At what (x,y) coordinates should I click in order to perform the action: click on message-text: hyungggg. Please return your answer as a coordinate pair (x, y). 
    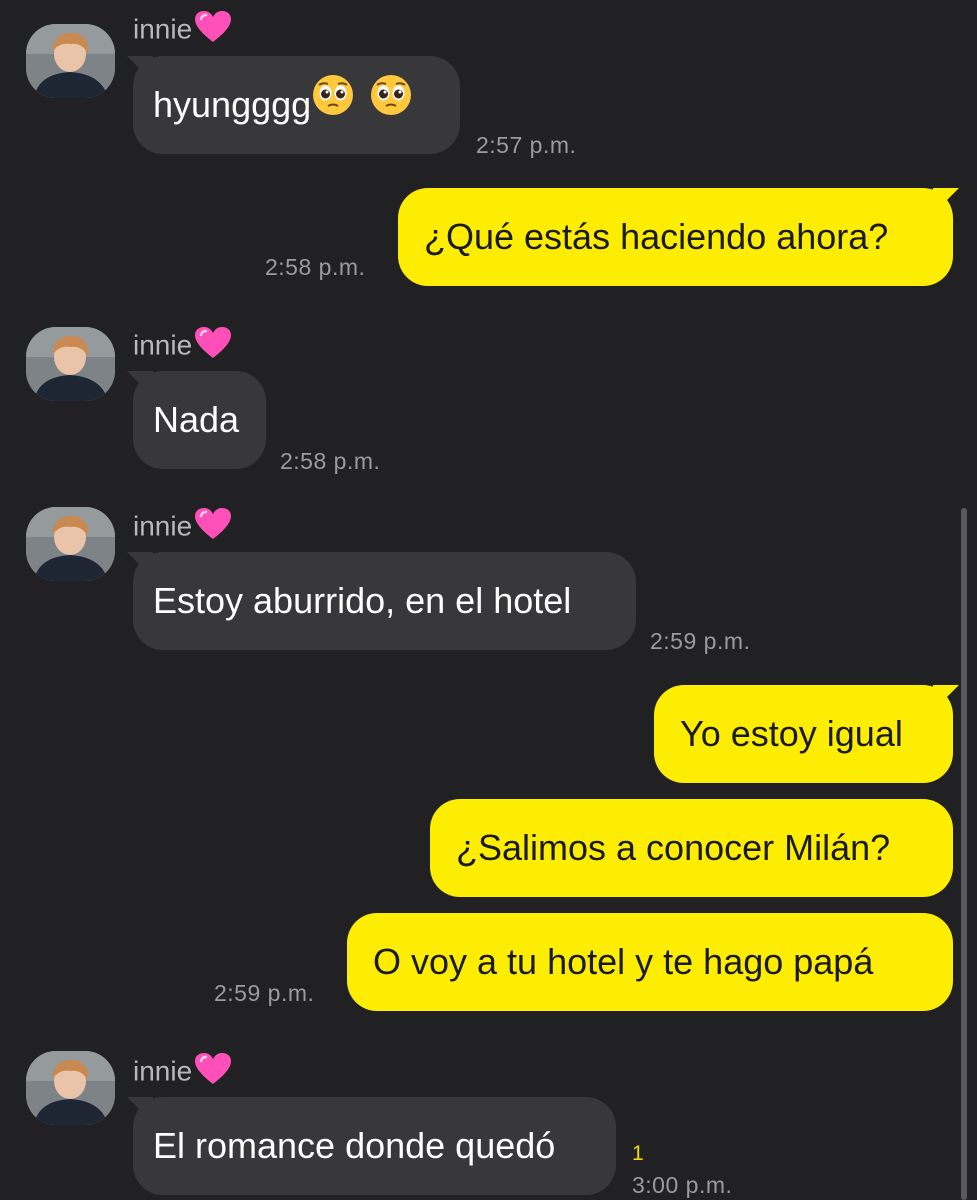
    Looking at the image, I should click on (232, 104).